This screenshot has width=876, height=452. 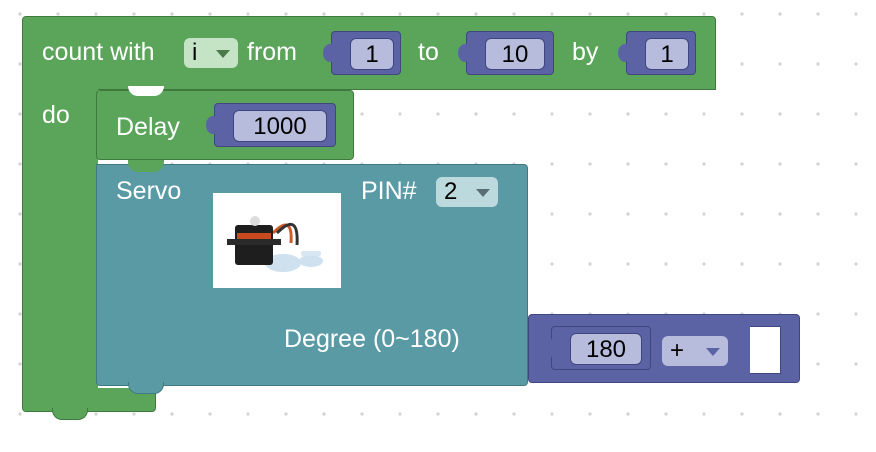 I want to click on servo-motor-image, so click(x=277, y=240).